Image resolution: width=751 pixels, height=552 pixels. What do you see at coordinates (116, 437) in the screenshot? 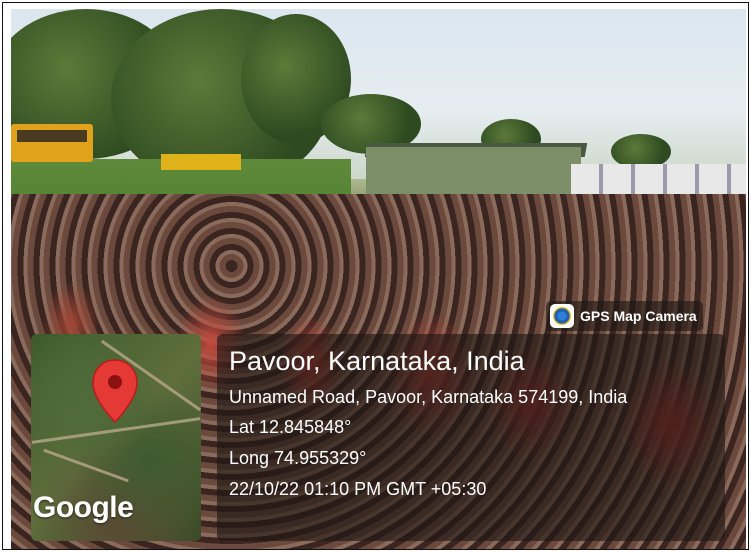
I see `map-thumbnail: Google` at bounding box center [116, 437].